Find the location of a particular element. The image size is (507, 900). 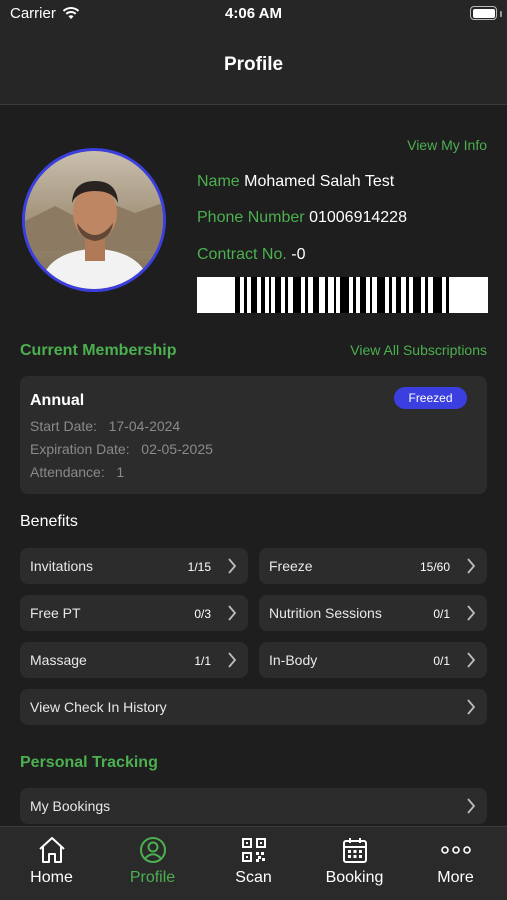

tab-label: Booking is located at coordinates (354, 877).